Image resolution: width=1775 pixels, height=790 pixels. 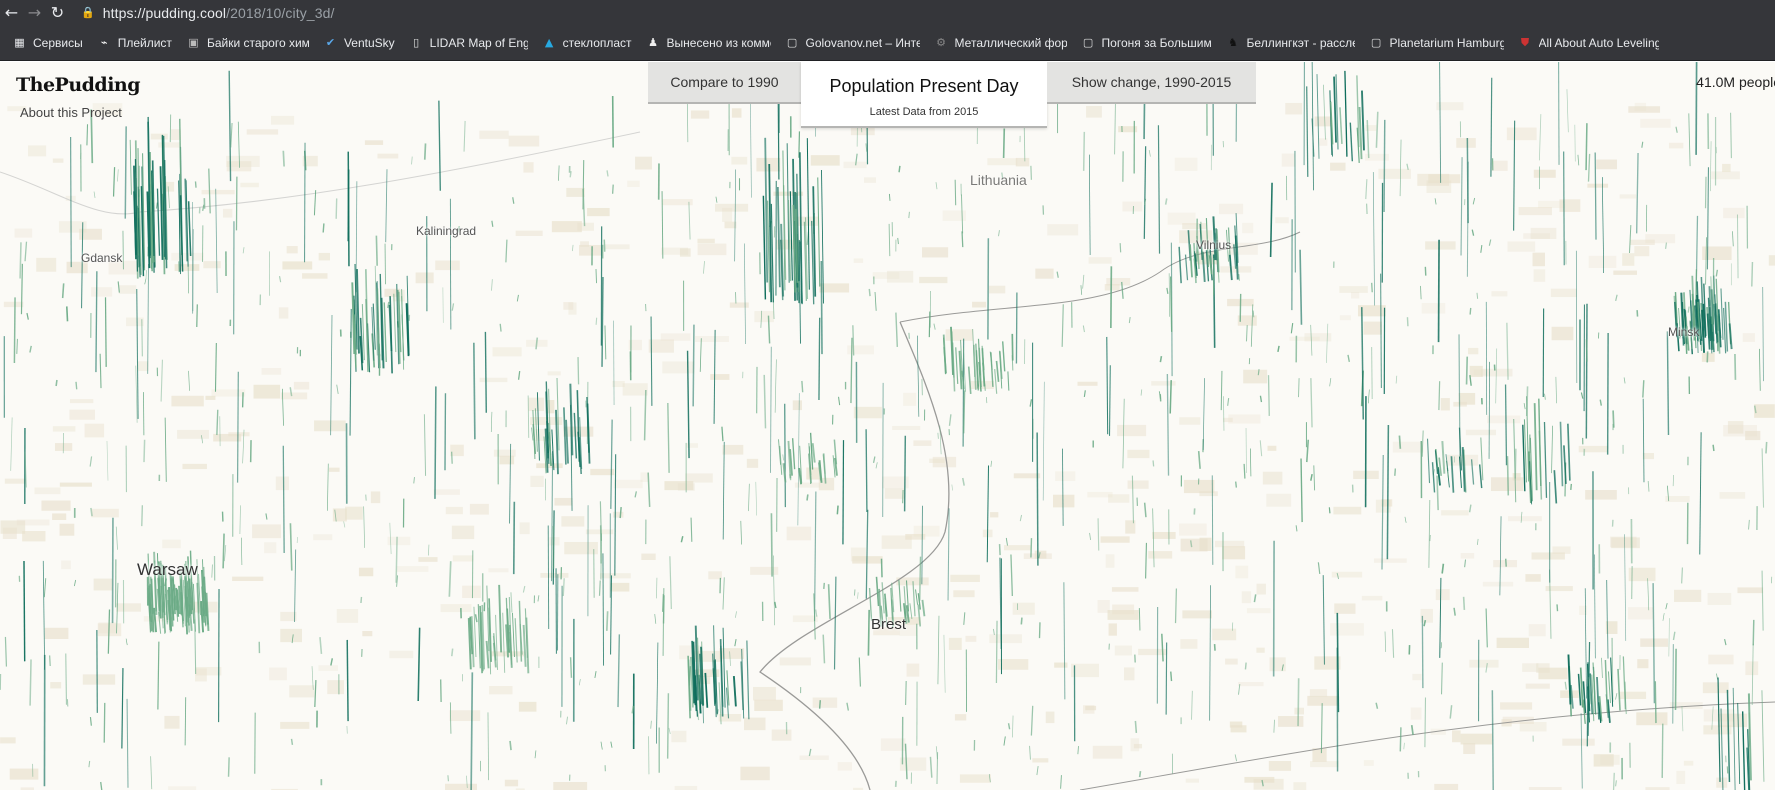 I want to click on address-bar: https://pudding.cool/2018/10/city_3d/, so click(x=219, y=13).